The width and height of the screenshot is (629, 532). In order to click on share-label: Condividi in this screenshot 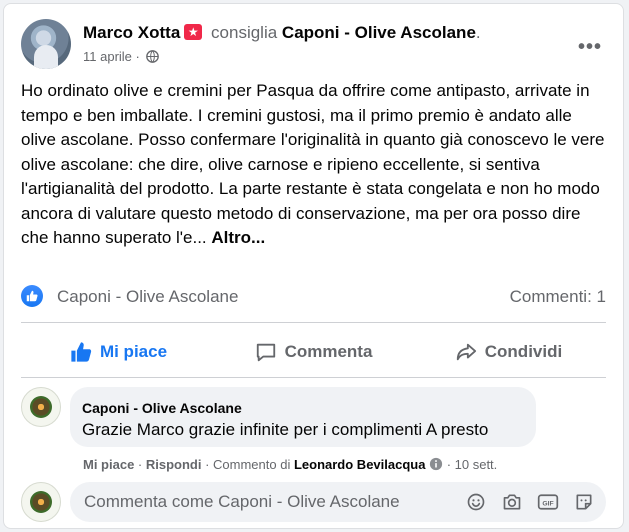, I will do `click(523, 351)`.